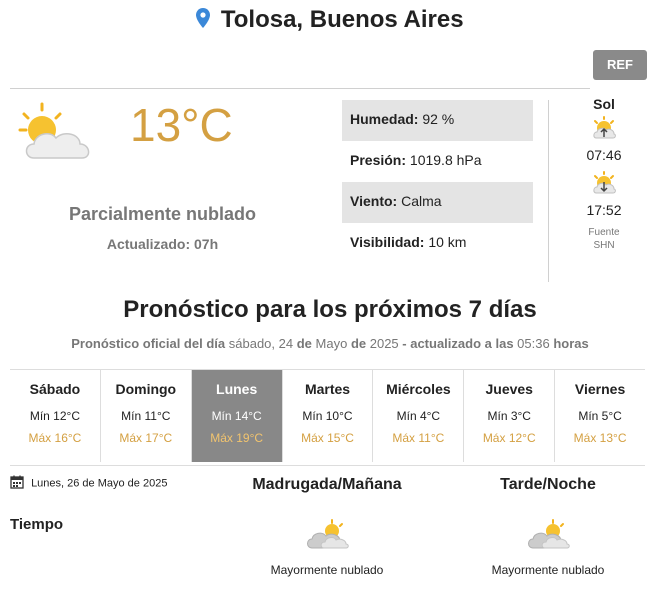  I want to click on ref-button: REF, so click(620, 65).